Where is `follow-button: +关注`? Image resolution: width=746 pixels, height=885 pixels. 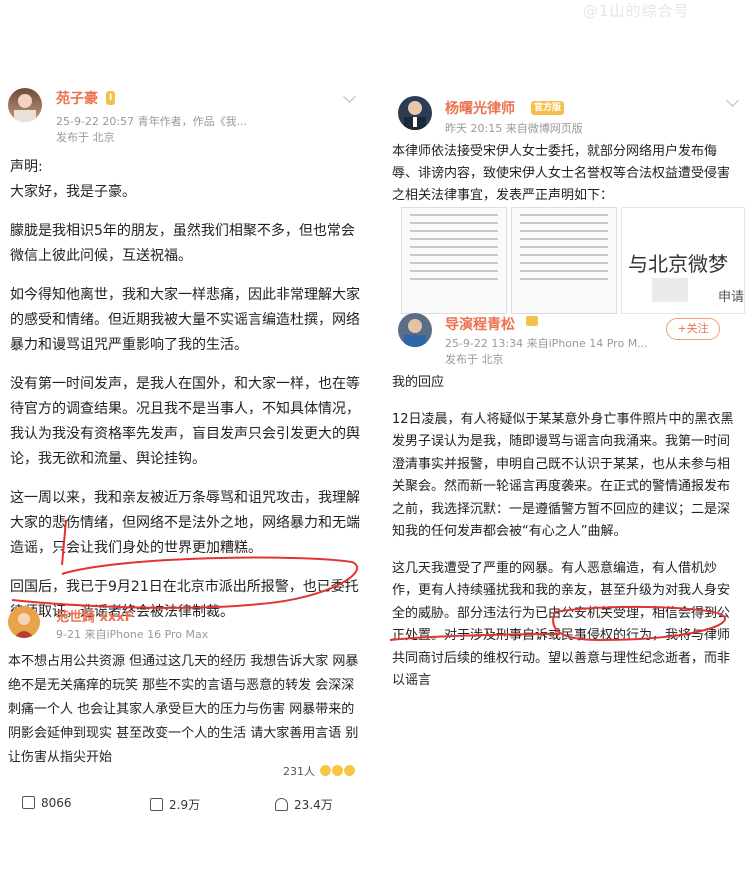 follow-button: +关注 is located at coordinates (693, 329).